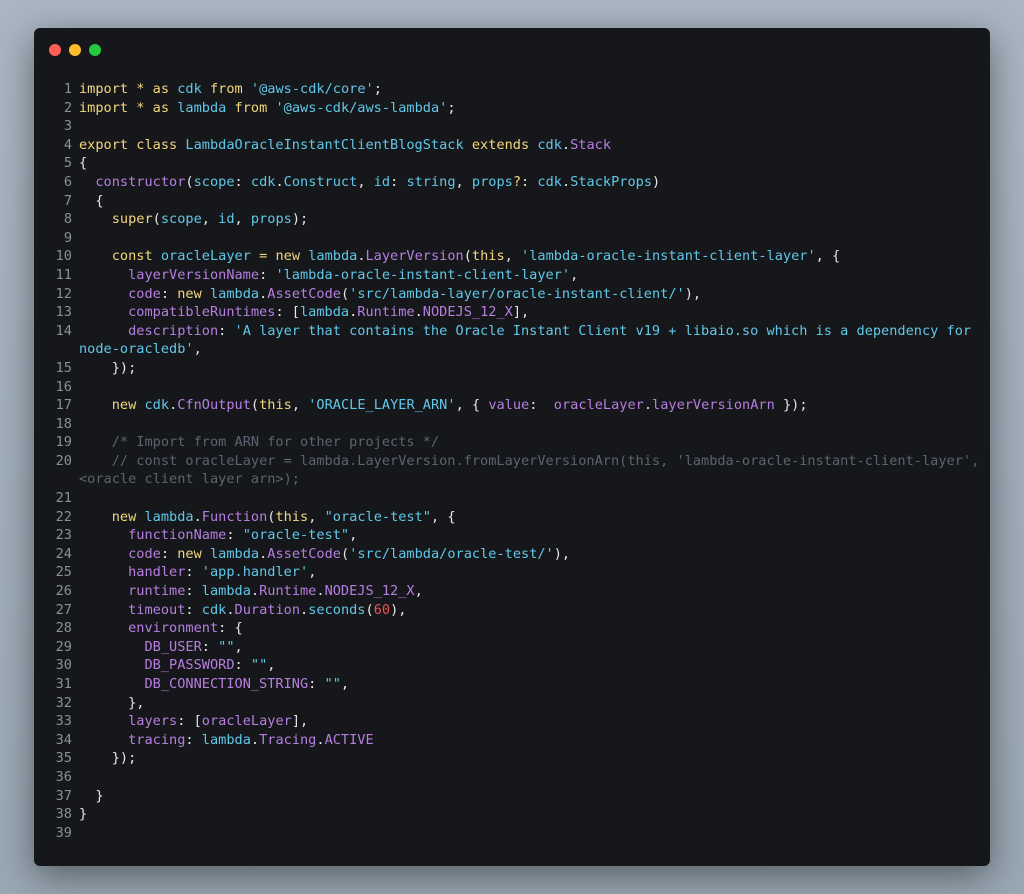 The width and height of the screenshot is (1024, 894). Describe the element at coordinates (517, 703) in the screenshot. I see `code-line: 32 },` at that location.